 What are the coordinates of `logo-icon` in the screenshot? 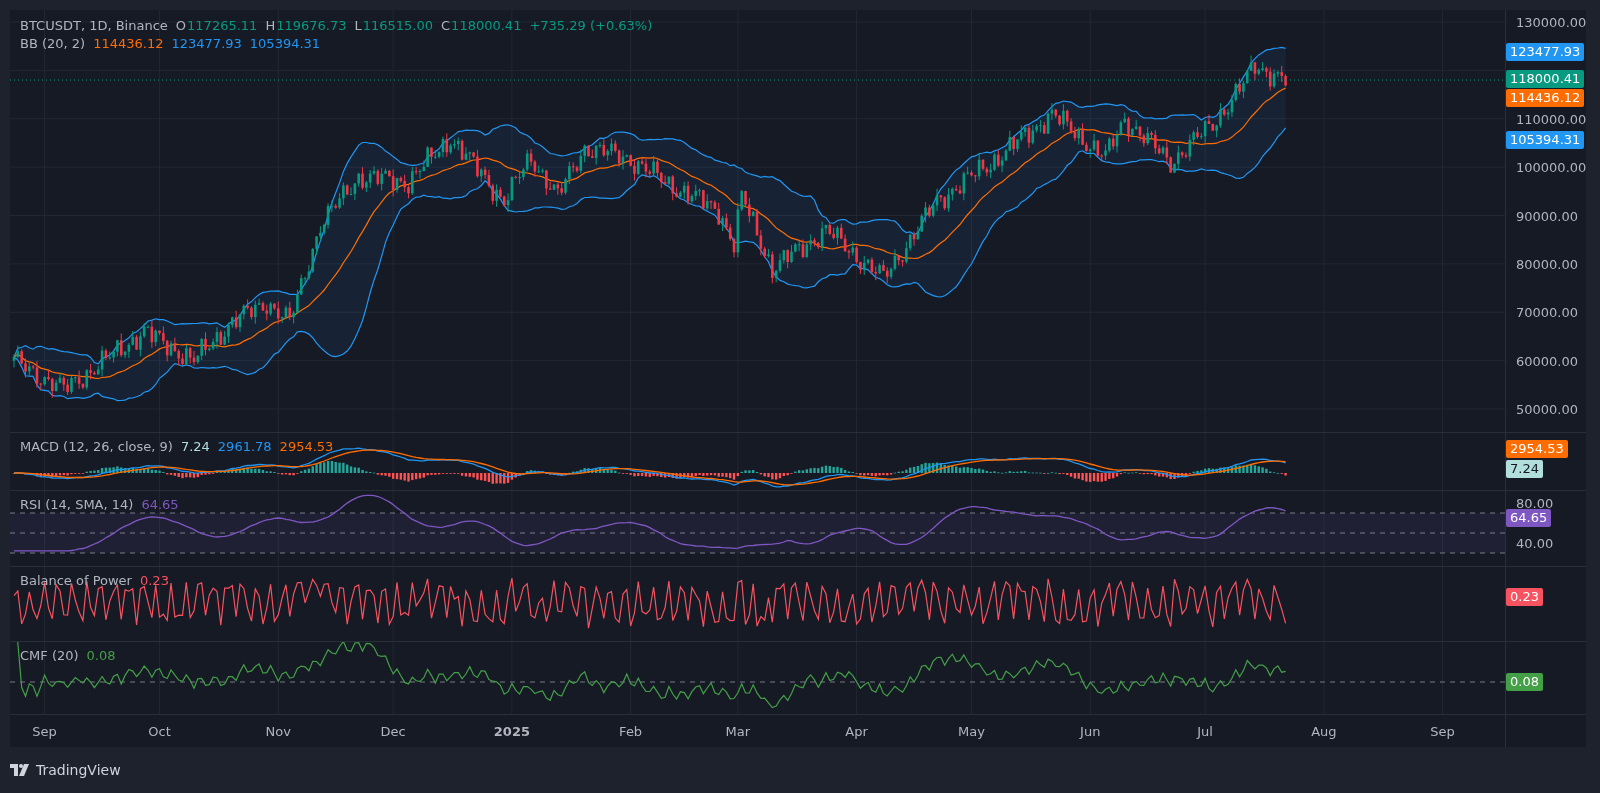 It's located at (20, 770).